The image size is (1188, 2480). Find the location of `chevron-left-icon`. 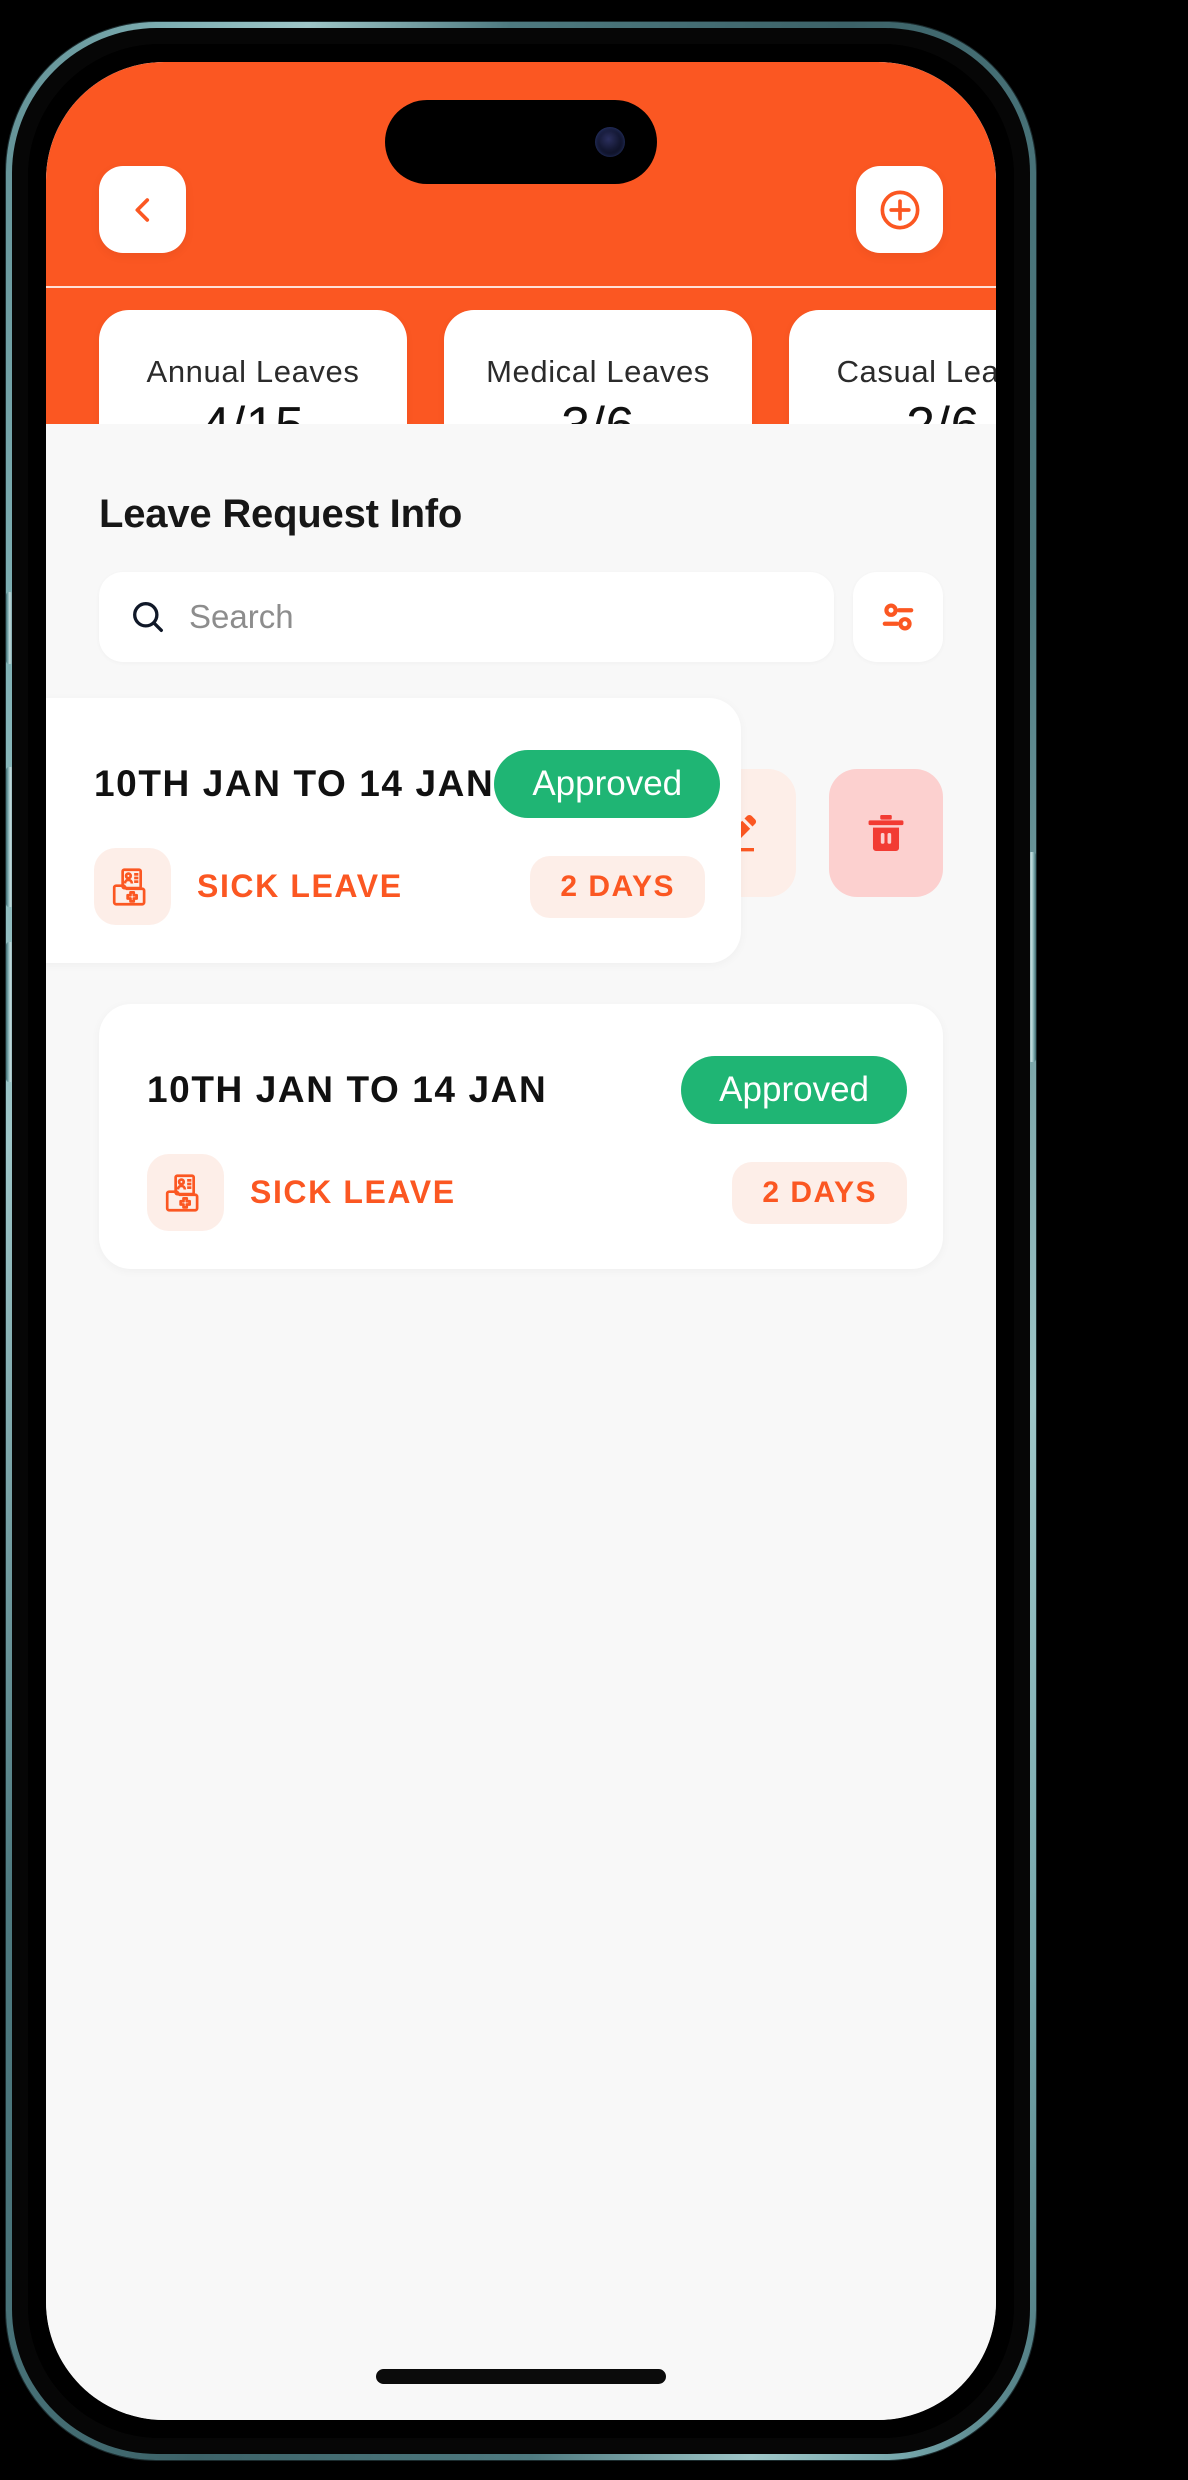

chevron-left-icon is located at coordinates (143, 210).